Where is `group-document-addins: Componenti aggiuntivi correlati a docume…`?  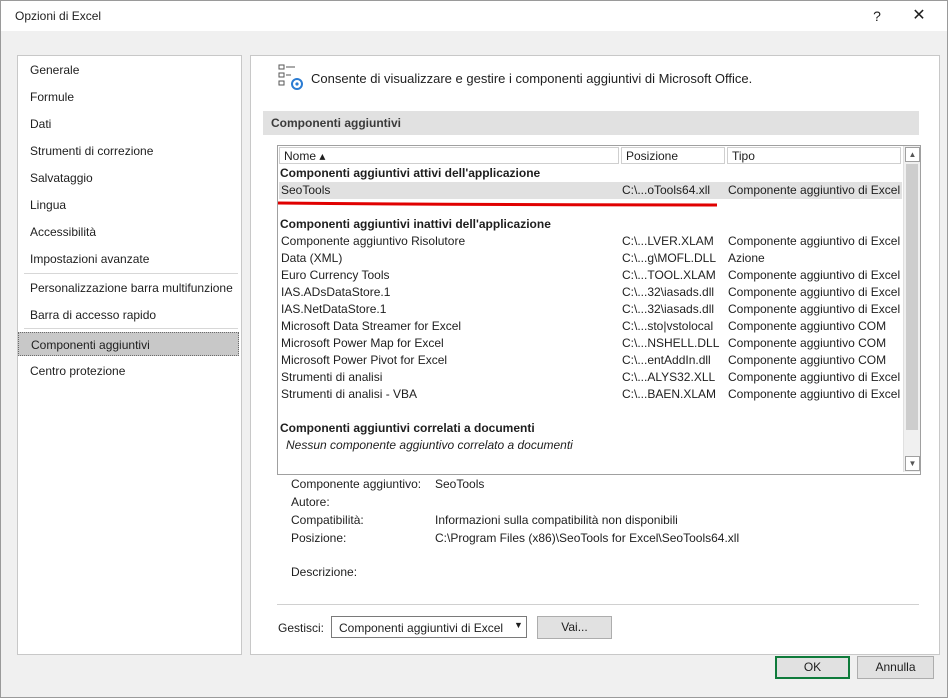 group-document-addins: Componenti aggiuntivi correlati a docume… is located at coordinates (407, 428).